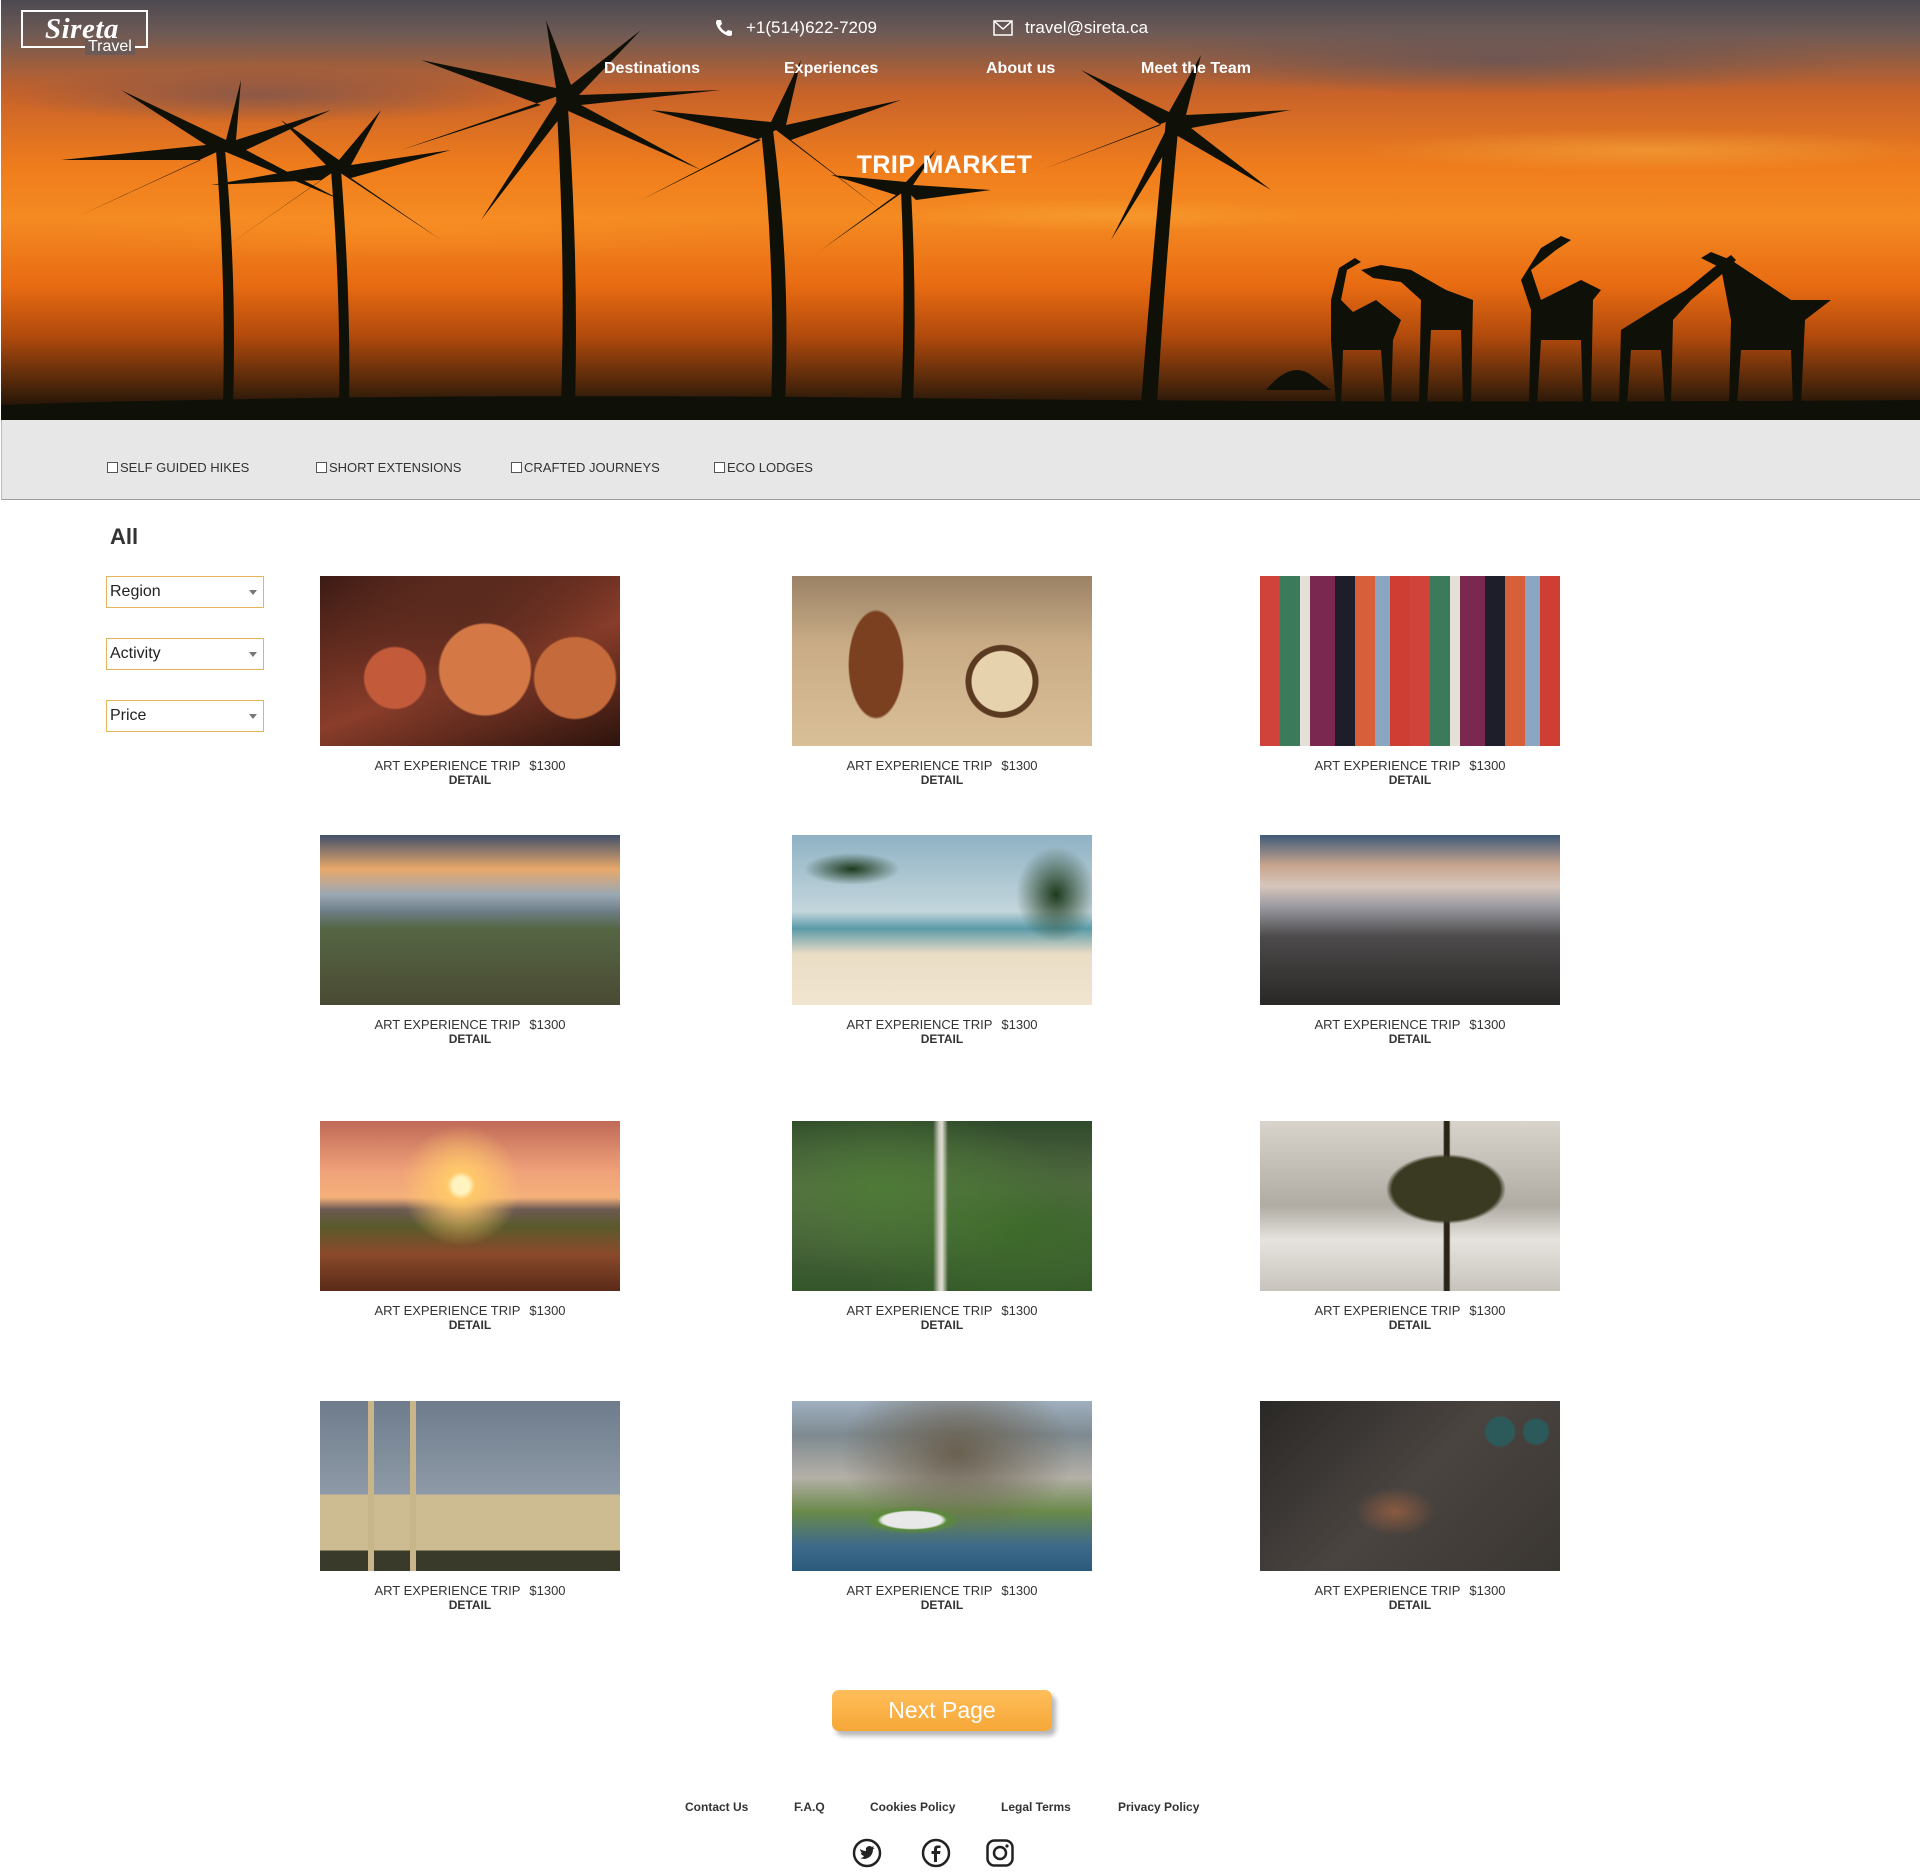 The height and width of the screenshot is (1875, 1920). What do you see at coordinates (1000, 1853) in the screenshot?
I see `instagram-icon` at bounding box center [1000, 1853].